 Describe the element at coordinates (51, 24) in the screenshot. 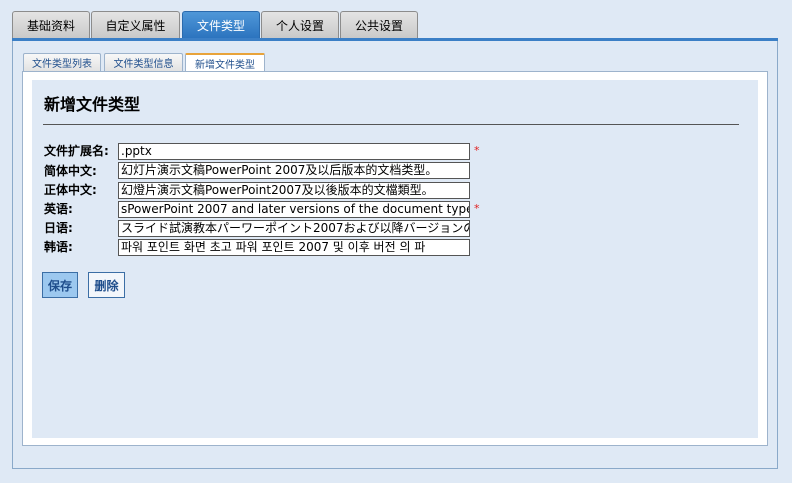

I see `tab-basic-data: 基础资料` at that location.